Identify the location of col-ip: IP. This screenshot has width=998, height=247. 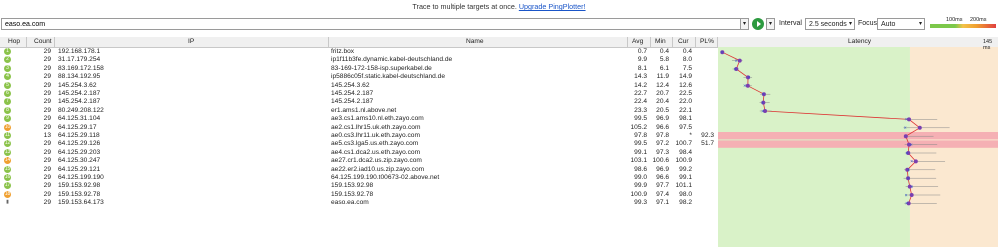
(191, 41).